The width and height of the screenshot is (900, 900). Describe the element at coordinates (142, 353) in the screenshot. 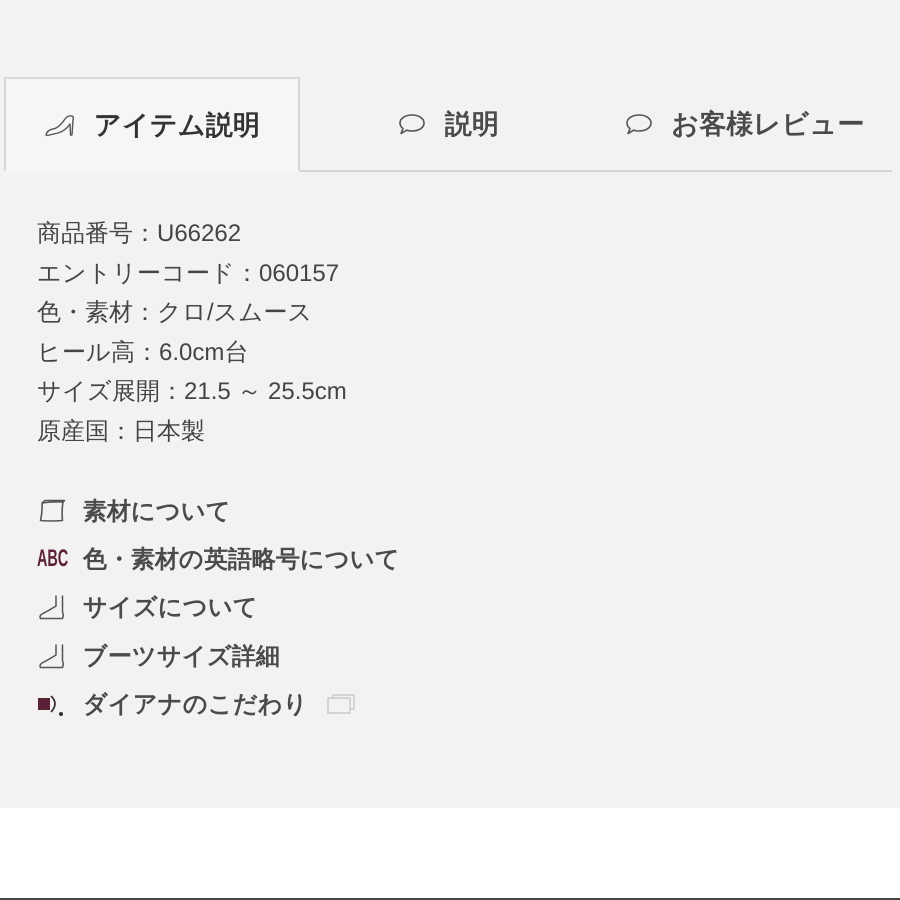

I see `spec-line: ヒール高：6.0cm台` at that location.